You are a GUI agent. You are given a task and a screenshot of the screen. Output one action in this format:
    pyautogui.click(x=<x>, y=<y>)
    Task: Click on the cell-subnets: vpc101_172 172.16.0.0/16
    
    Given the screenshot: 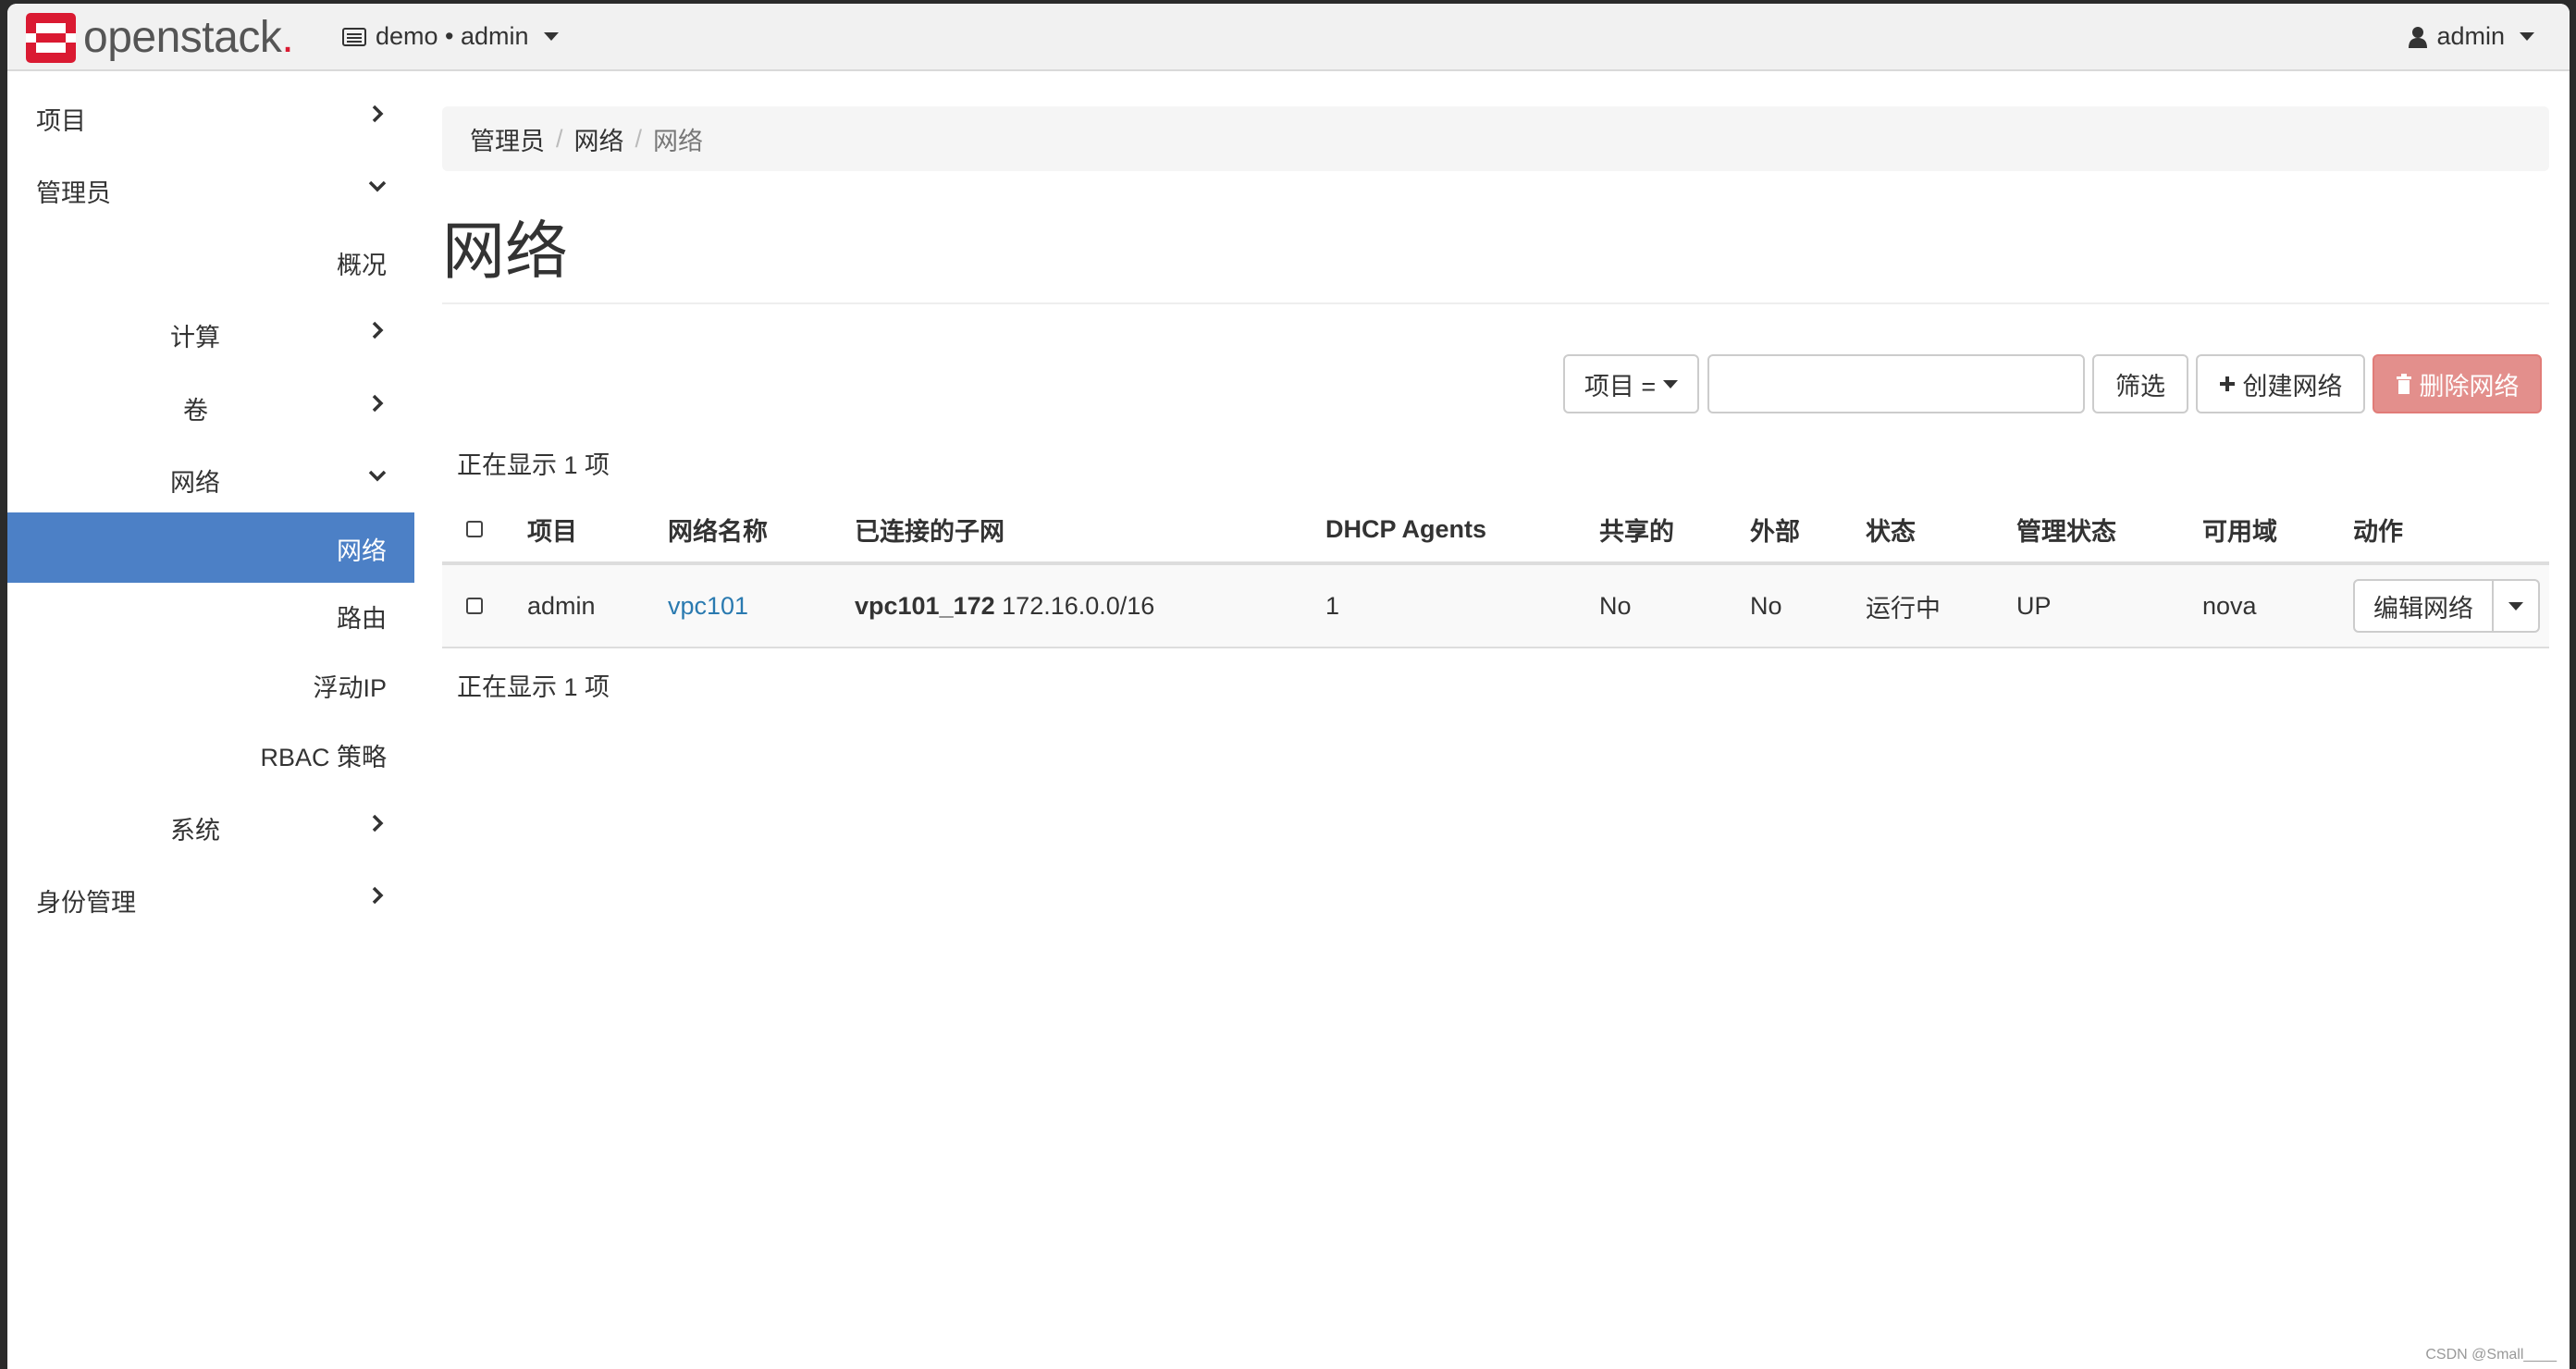 What is the action you would take?
    pyautogui.click(x=1090, y=605)
    